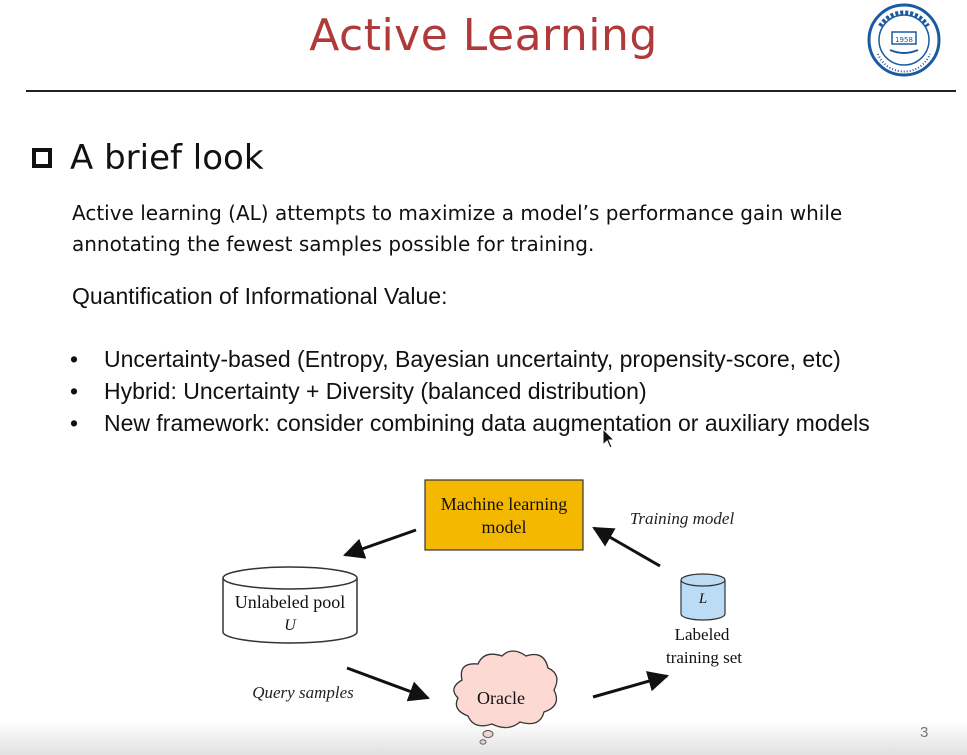  I want to click on labeled-set-symbol: L, so click(702, 599).